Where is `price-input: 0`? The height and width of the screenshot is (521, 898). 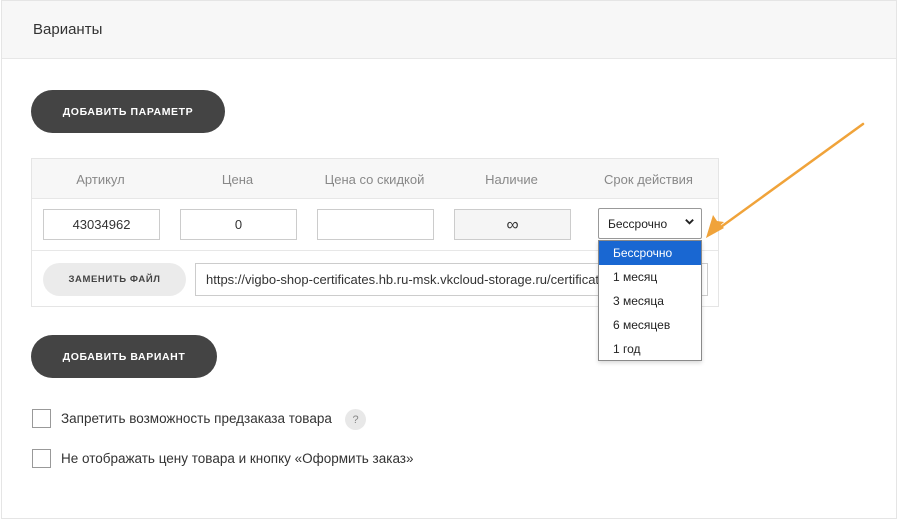
price-input: 0 is located at coordinates (238, 224).